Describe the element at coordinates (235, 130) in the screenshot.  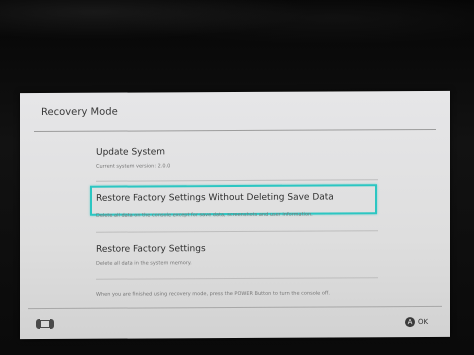
I see `header-divider` at that location.